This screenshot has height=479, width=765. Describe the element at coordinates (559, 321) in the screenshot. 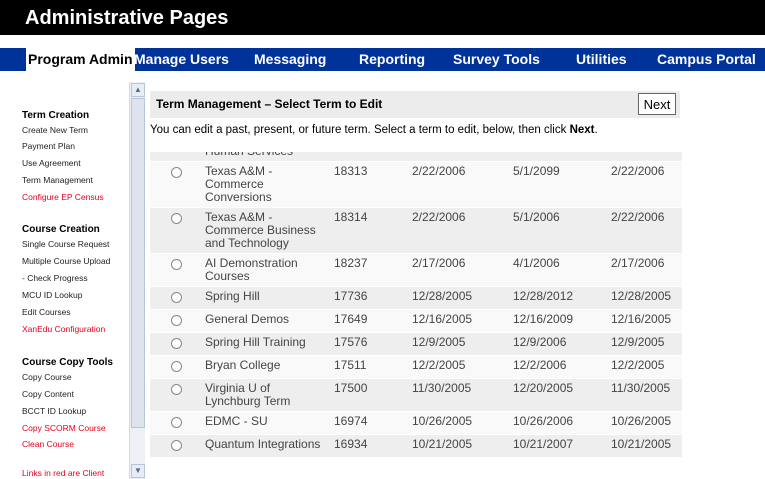

I see `term-end-date: 12/16/2009` at that location.